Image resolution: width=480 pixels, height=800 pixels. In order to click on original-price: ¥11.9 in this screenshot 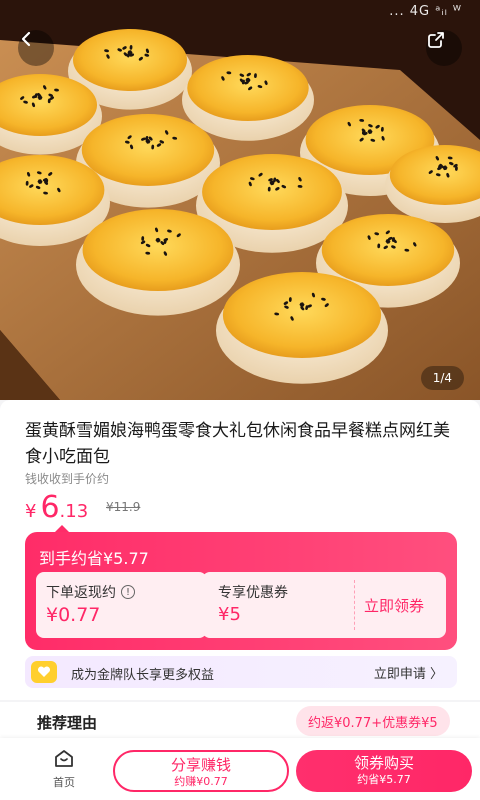, I will do `click(123, 507)`.